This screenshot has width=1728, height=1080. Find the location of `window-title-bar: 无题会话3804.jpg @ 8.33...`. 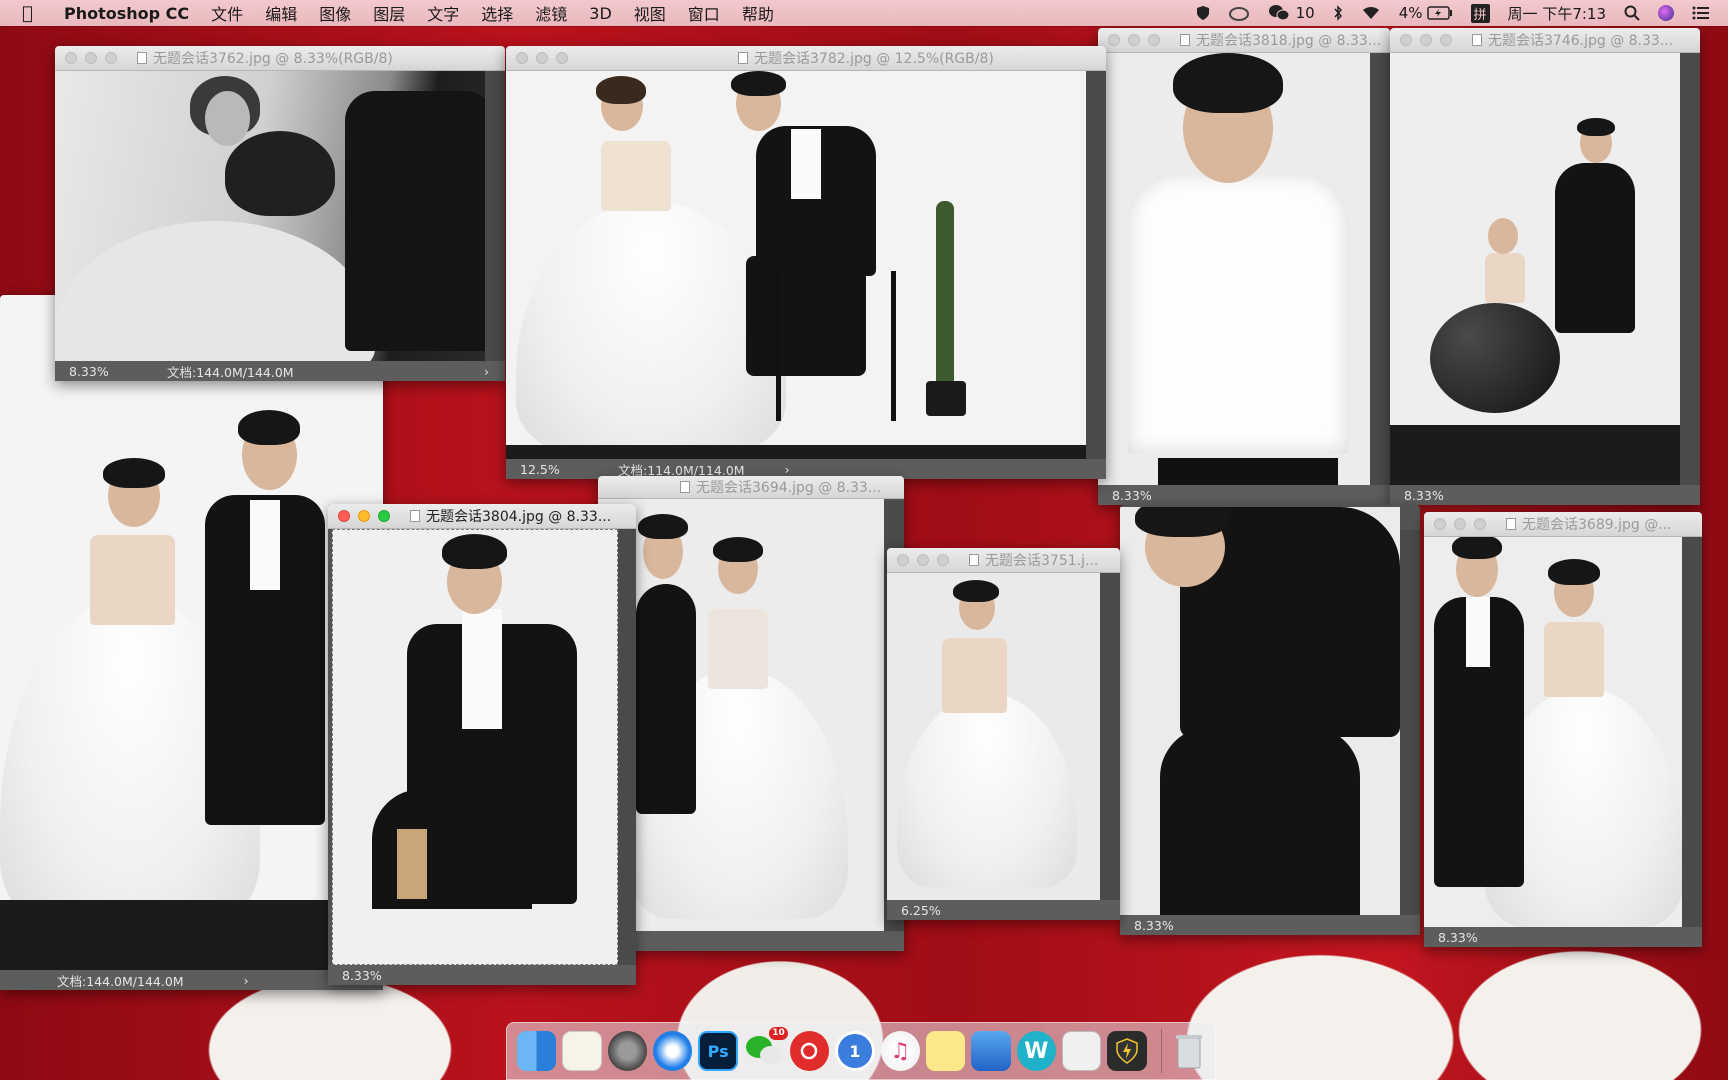

window-title-bar: 无题会话3804.jpg @ 8.33... is located at coordinates (482, 516).